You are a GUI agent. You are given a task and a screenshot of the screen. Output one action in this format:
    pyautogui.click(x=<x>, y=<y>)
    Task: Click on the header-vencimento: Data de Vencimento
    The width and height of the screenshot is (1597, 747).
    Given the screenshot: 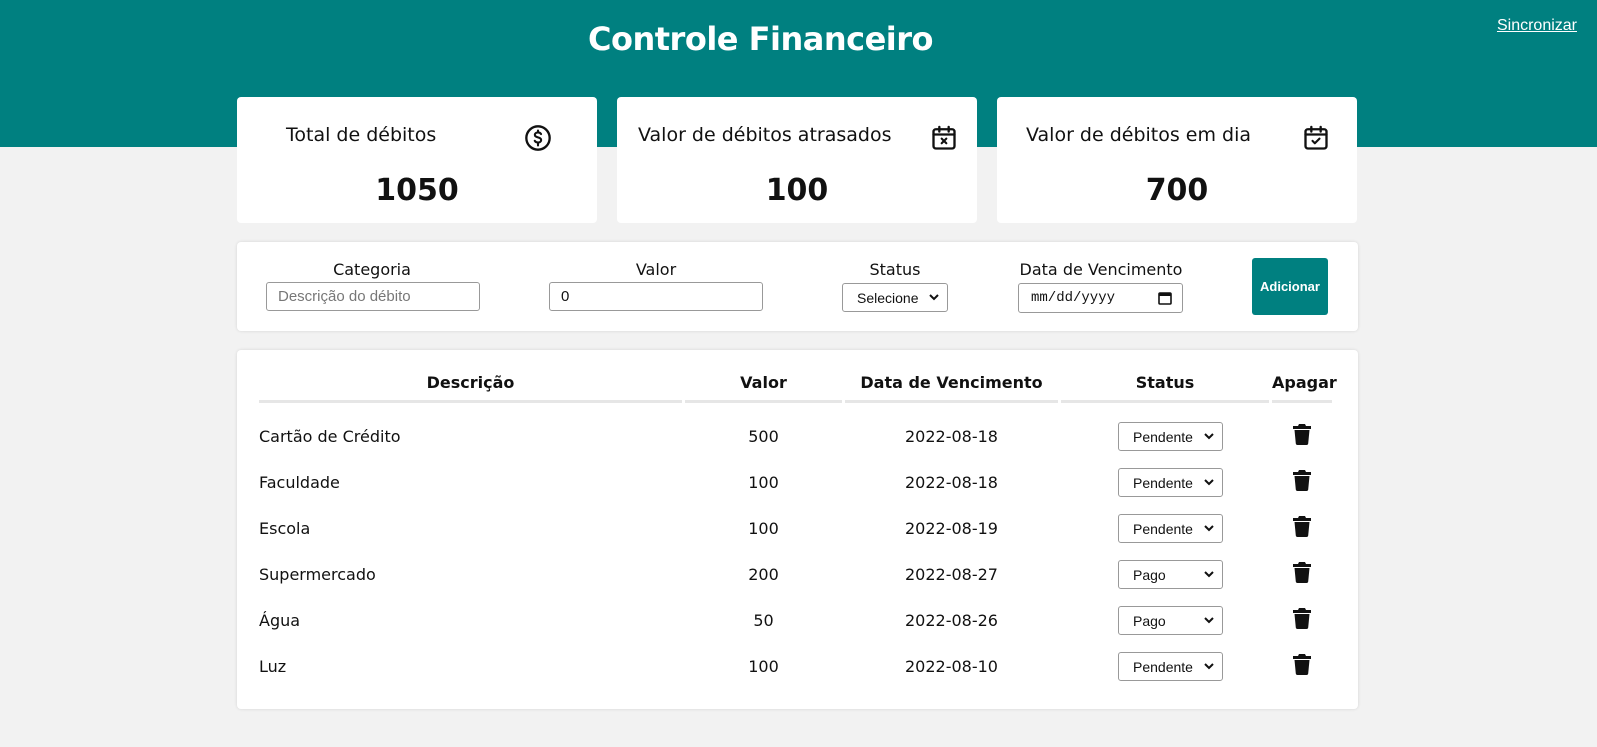 What is the action you would take?
    pyautogui.click(x=951, y=388)
    